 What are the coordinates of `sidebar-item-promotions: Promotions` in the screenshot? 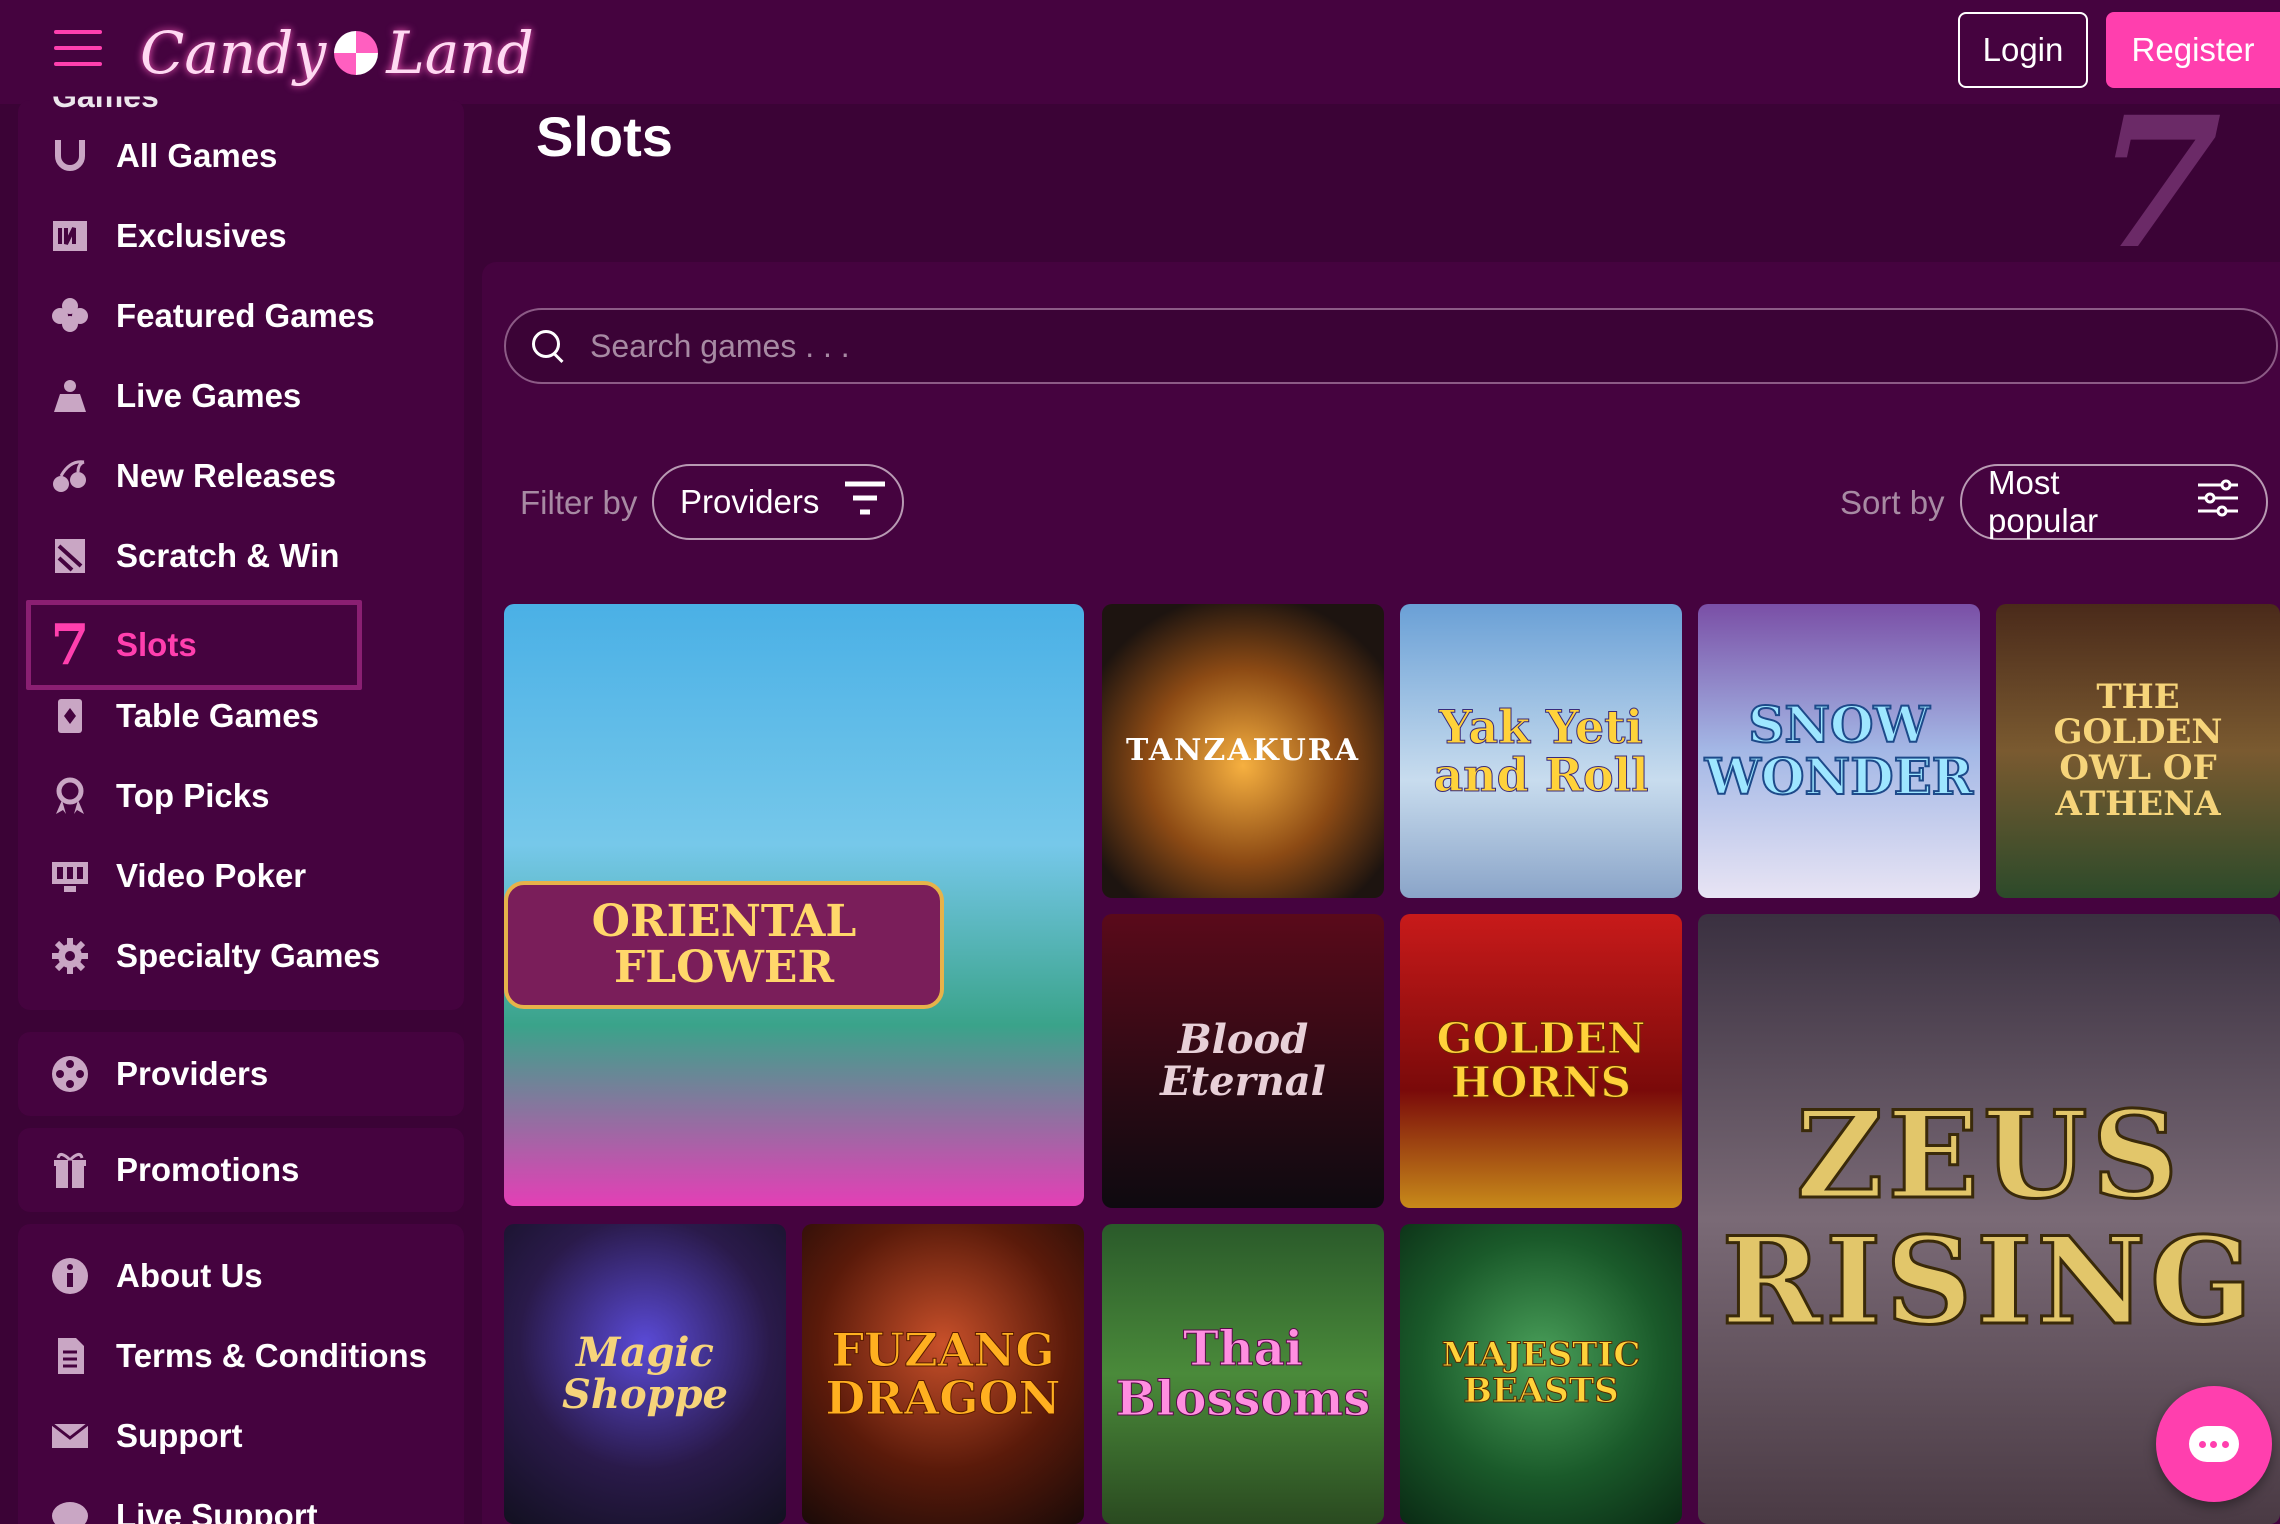 It's located at (241, 1170).